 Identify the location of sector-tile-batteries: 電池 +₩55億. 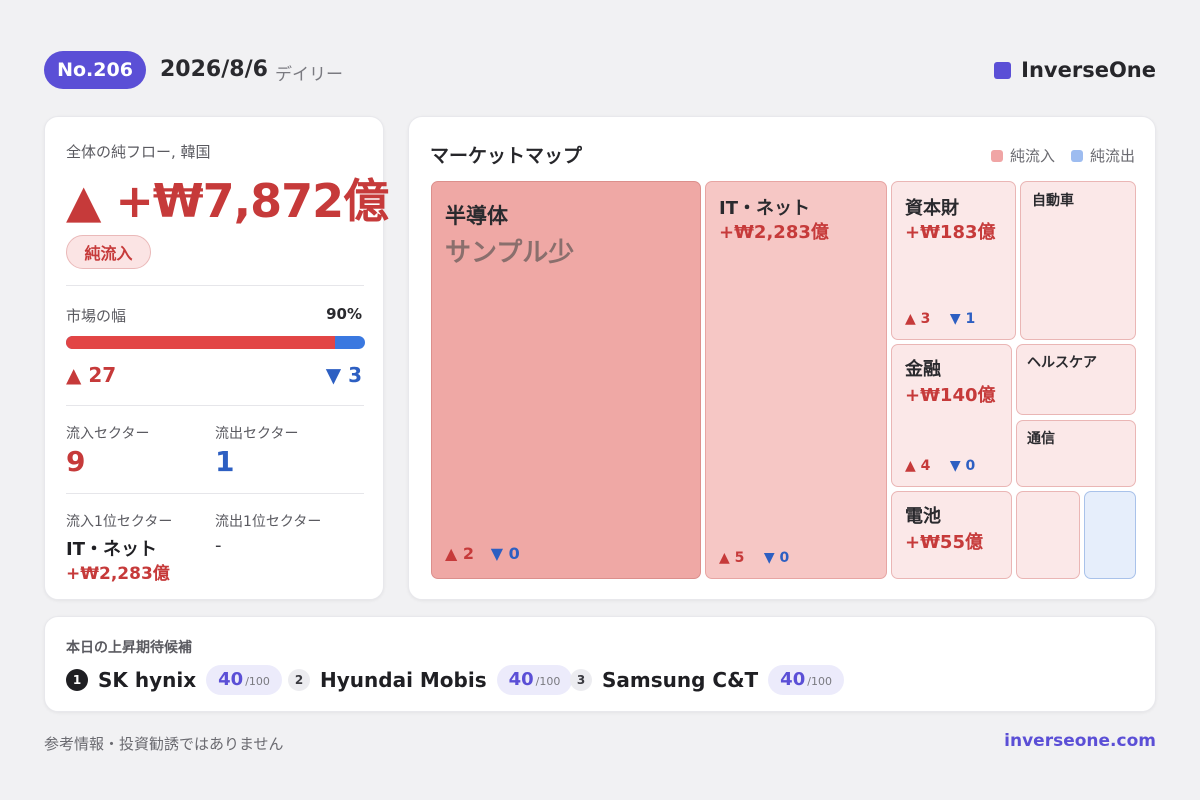
(951, 535).